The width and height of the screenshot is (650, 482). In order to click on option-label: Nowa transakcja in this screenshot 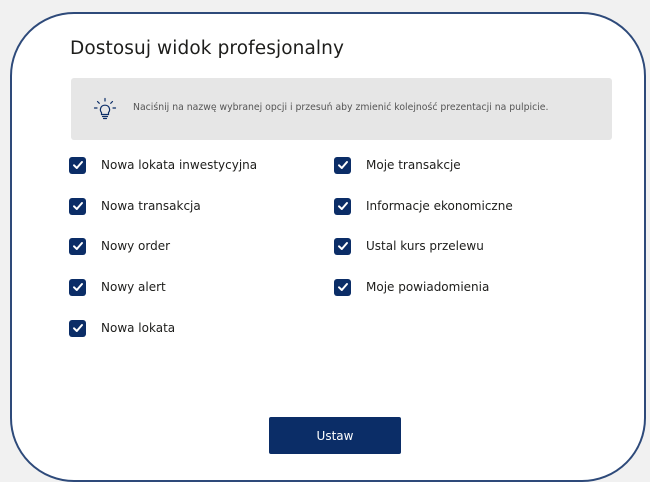, I will do `click(151, 206)`.